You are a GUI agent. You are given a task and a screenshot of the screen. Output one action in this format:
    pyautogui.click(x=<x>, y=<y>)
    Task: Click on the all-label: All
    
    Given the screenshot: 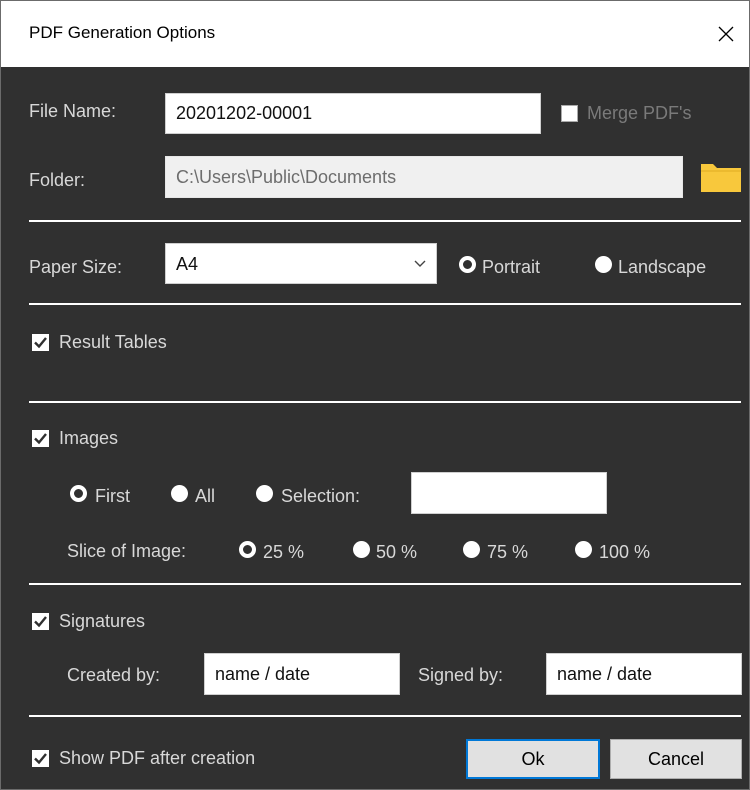 What is the action you would take?
    pyautogui.click(x=205, y=496)
    